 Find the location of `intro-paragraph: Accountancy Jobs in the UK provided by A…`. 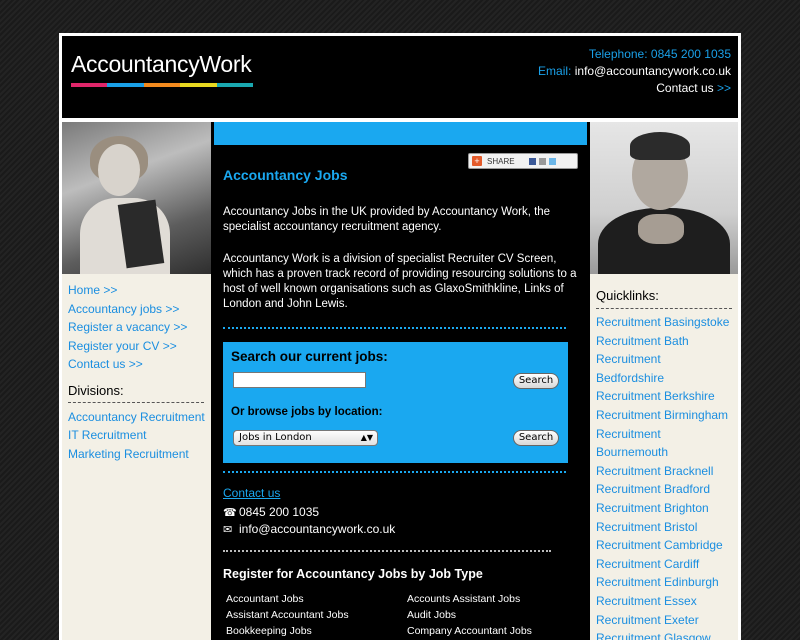

intro-paragraph: Accountancy Jobs in the UK provided by A… is located at coordinates (387, 219).